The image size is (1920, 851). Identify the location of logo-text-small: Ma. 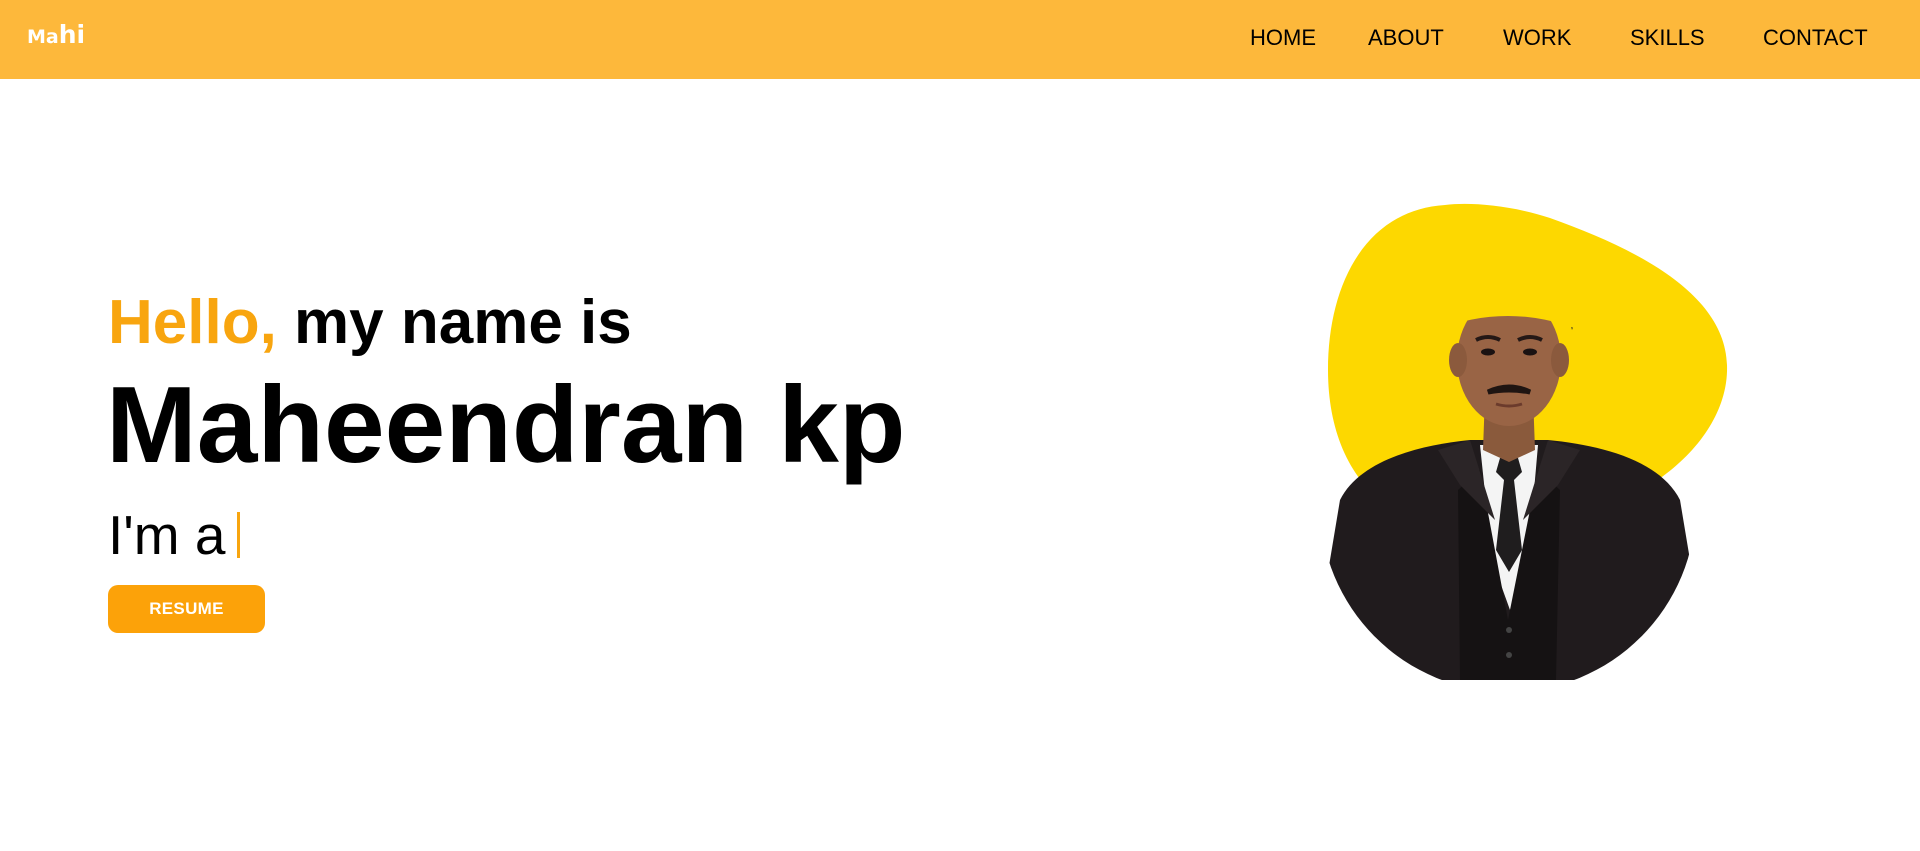
(43, 37).